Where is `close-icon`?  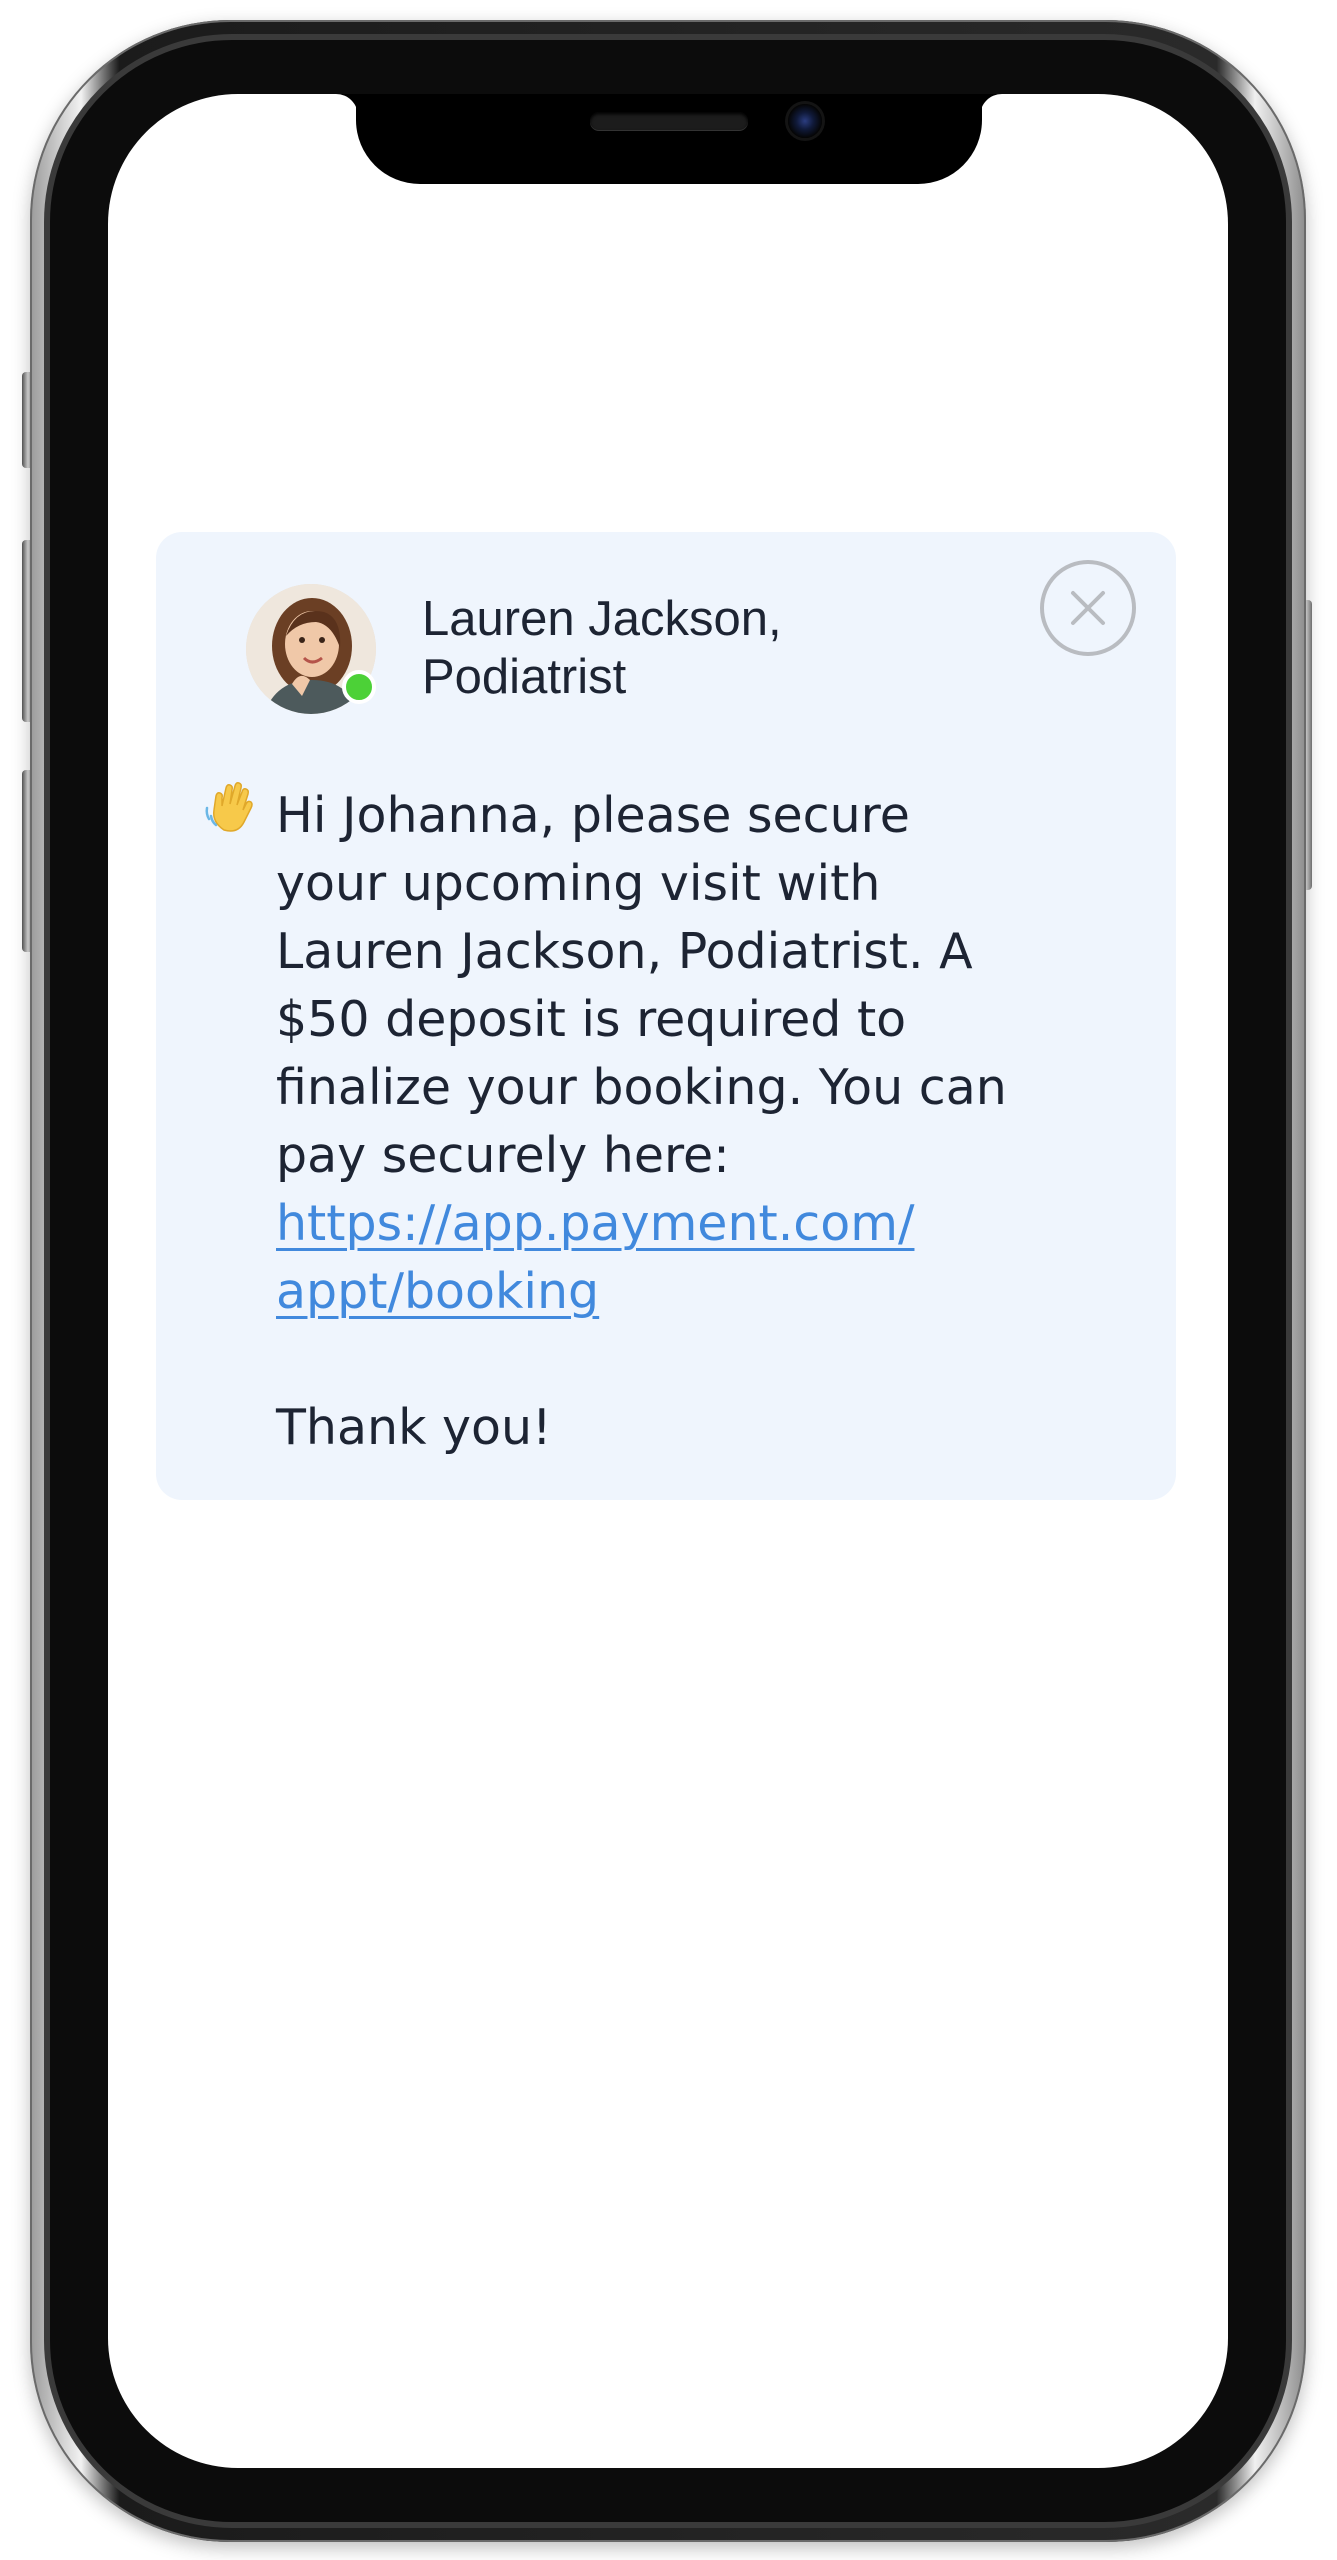
close-icon is located at coordinates (1088, 608).